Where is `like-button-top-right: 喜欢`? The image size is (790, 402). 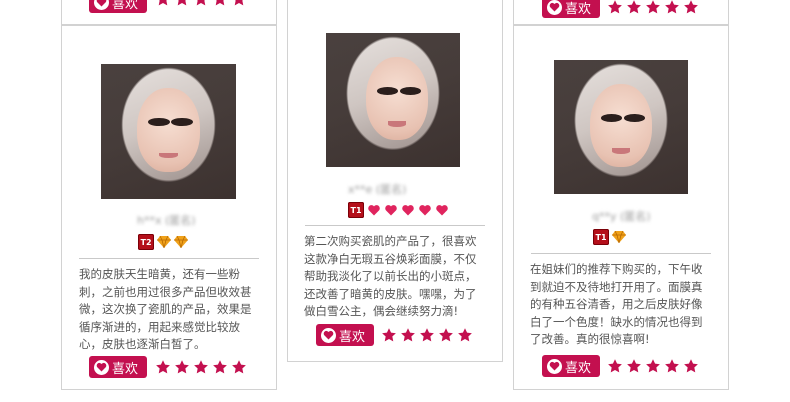 like-button-top-right: 喜欢 is located at coordinates (571, 9).